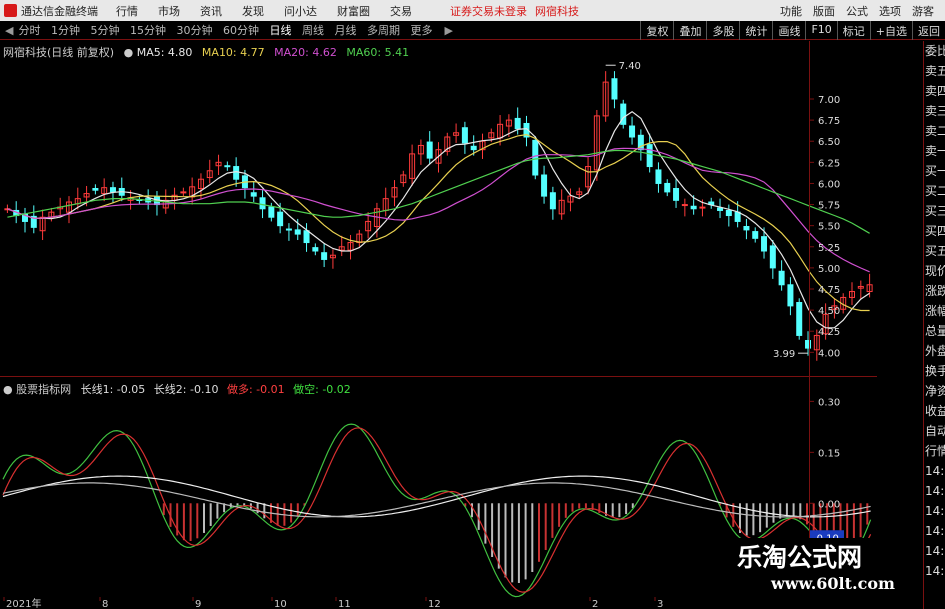 Image resolution: width=945 pixels, height=609 pixels. I want to click on side-item: 行情, so click(934, 451).